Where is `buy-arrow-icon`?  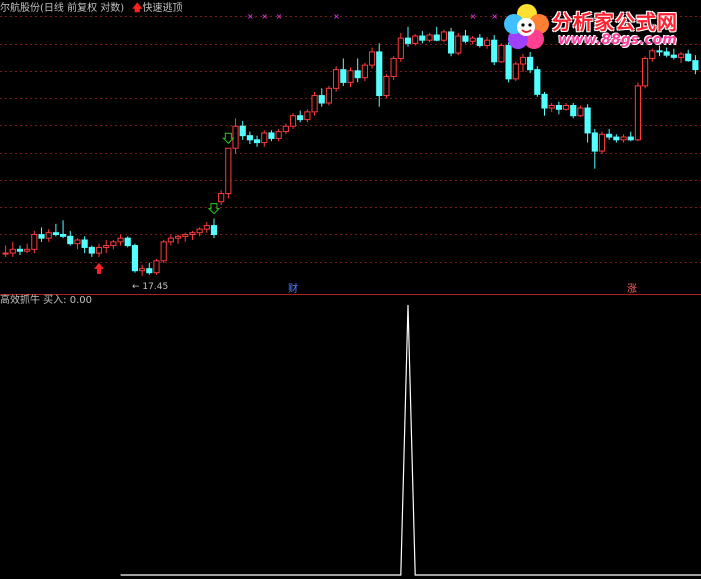 buy-arrow-icon is located at coordinates (99, 268).